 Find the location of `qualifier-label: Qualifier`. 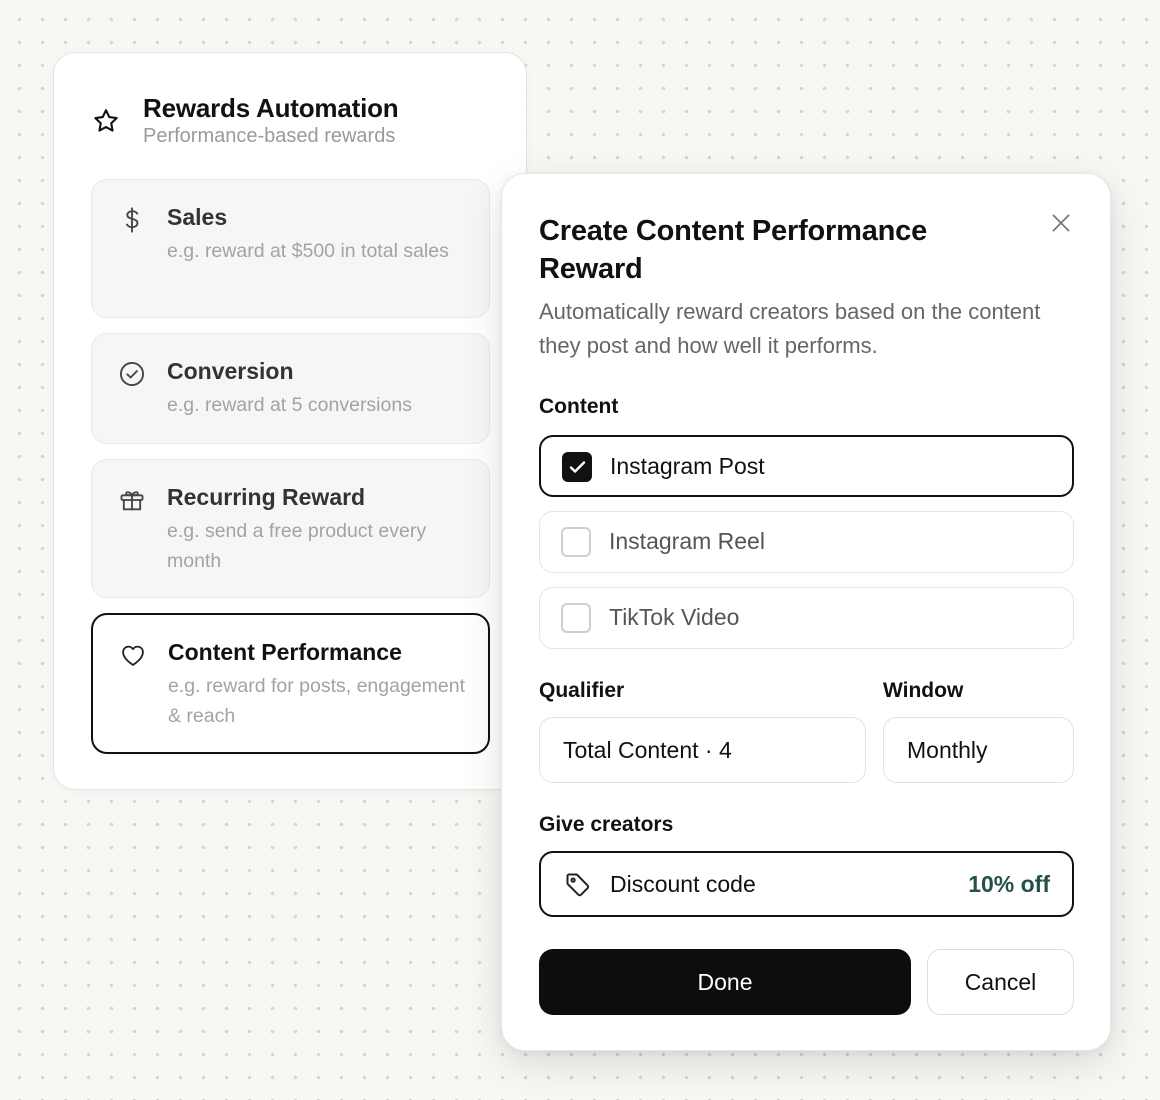

qualifier-label: Qualifier is located at coordinates (582, 690).